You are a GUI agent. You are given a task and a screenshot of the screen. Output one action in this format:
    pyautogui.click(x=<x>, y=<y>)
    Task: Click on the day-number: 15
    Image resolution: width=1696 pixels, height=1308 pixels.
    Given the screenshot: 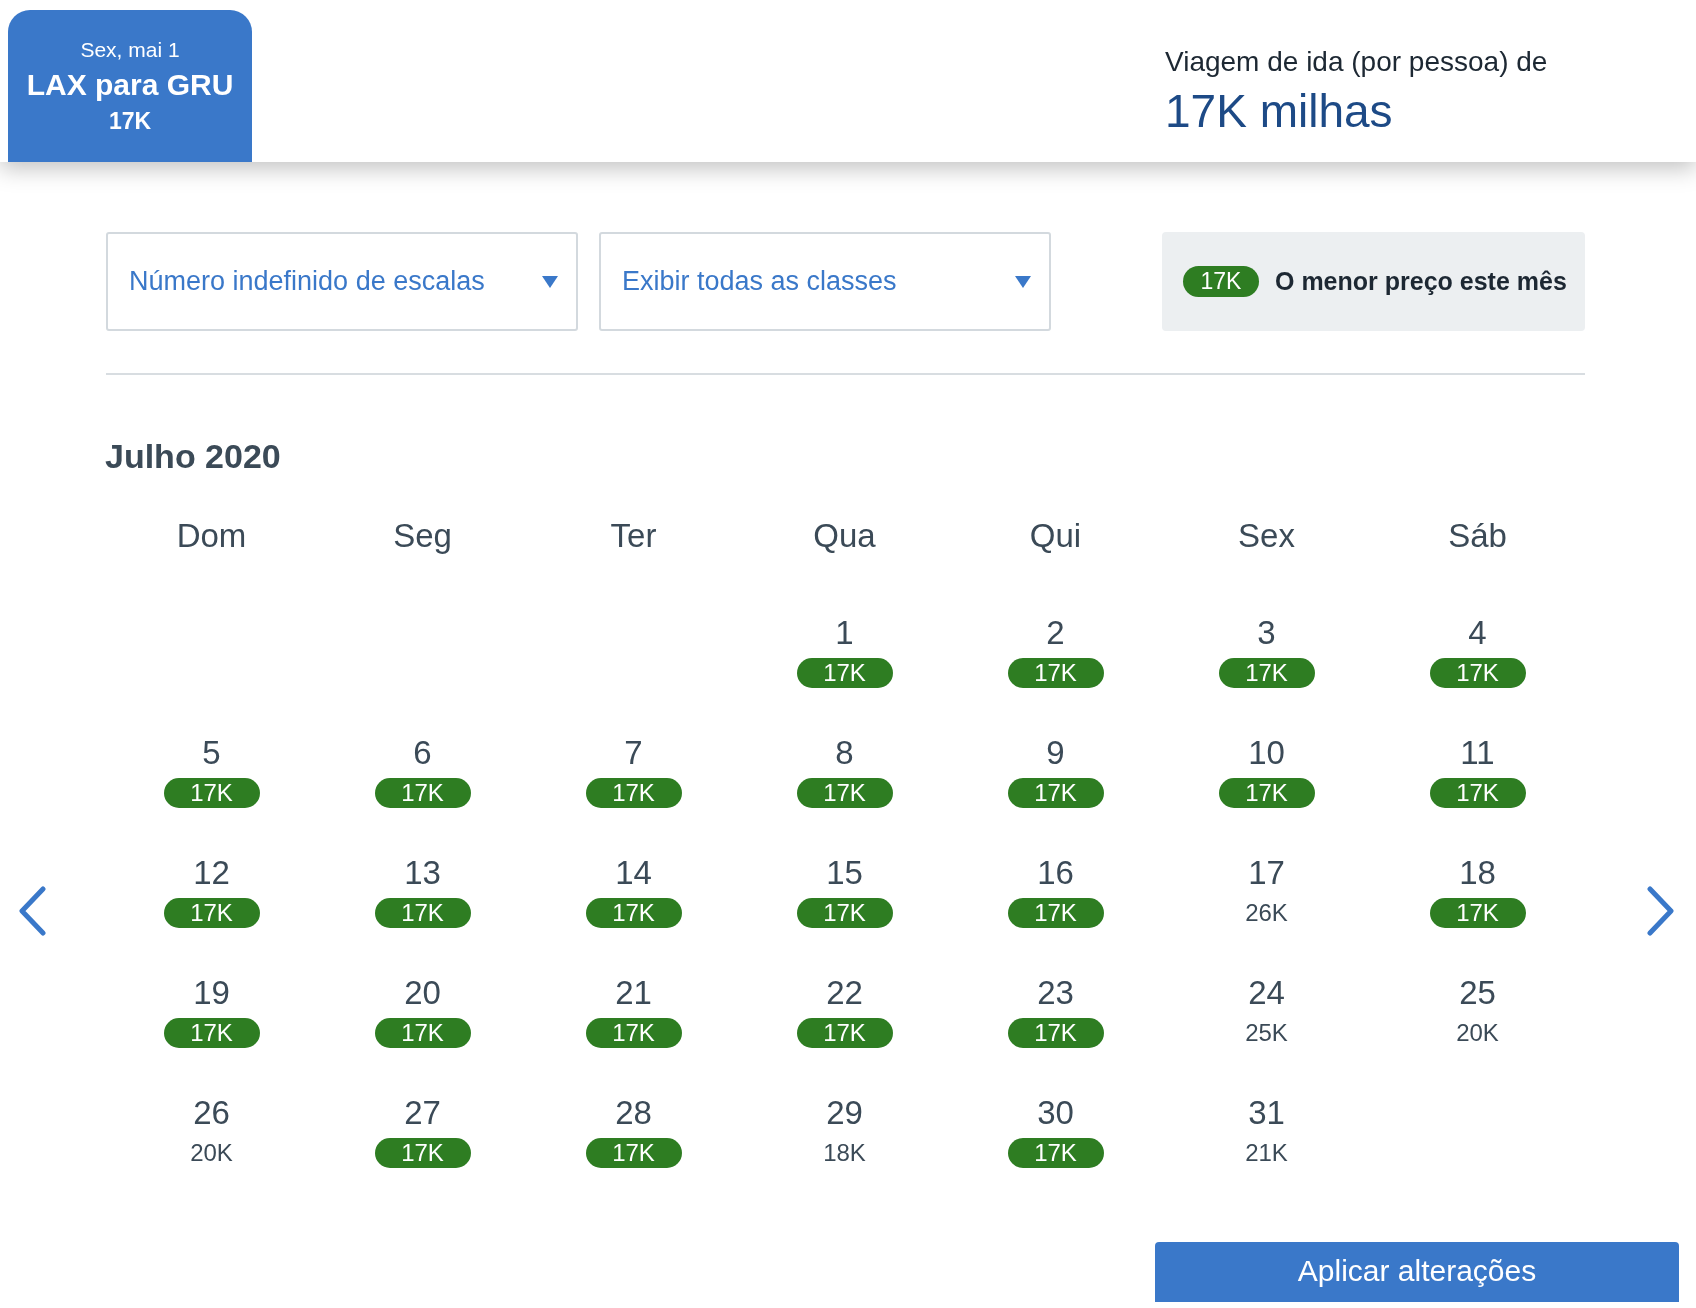 What is the action you would take?
    pyautogui.click(x=844, y=873)
    